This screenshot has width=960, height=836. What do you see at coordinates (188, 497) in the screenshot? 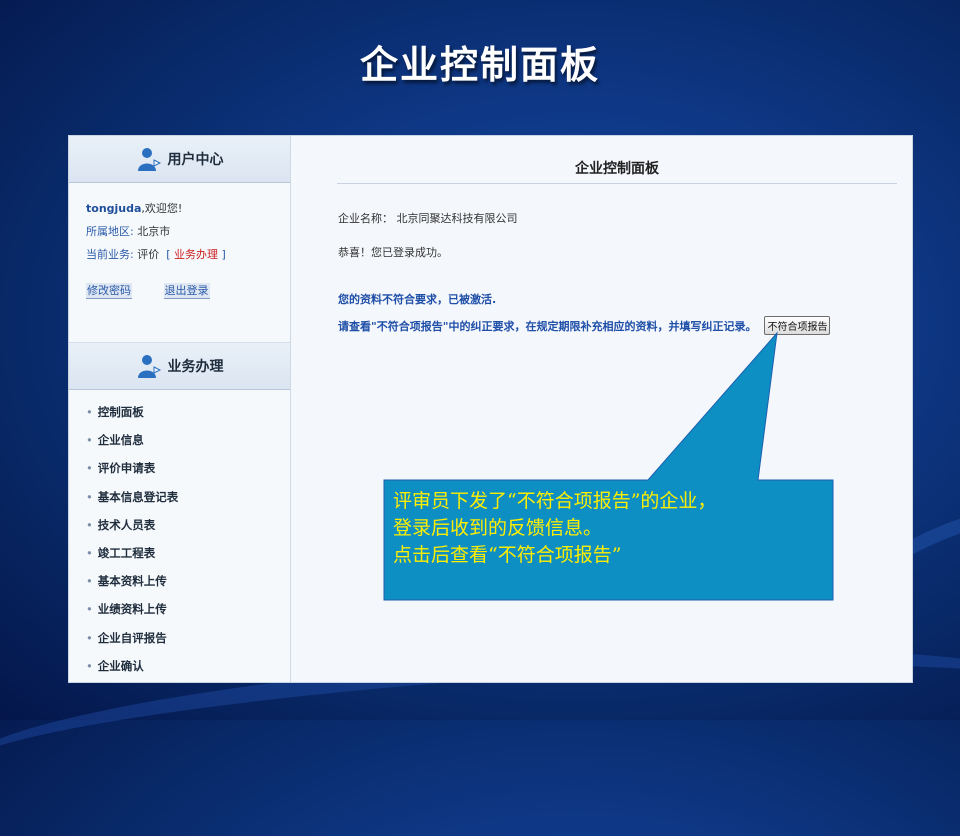
I see `menu-item-basic-info-form: • 基本信息登记表` at bounding box center [188, 497].